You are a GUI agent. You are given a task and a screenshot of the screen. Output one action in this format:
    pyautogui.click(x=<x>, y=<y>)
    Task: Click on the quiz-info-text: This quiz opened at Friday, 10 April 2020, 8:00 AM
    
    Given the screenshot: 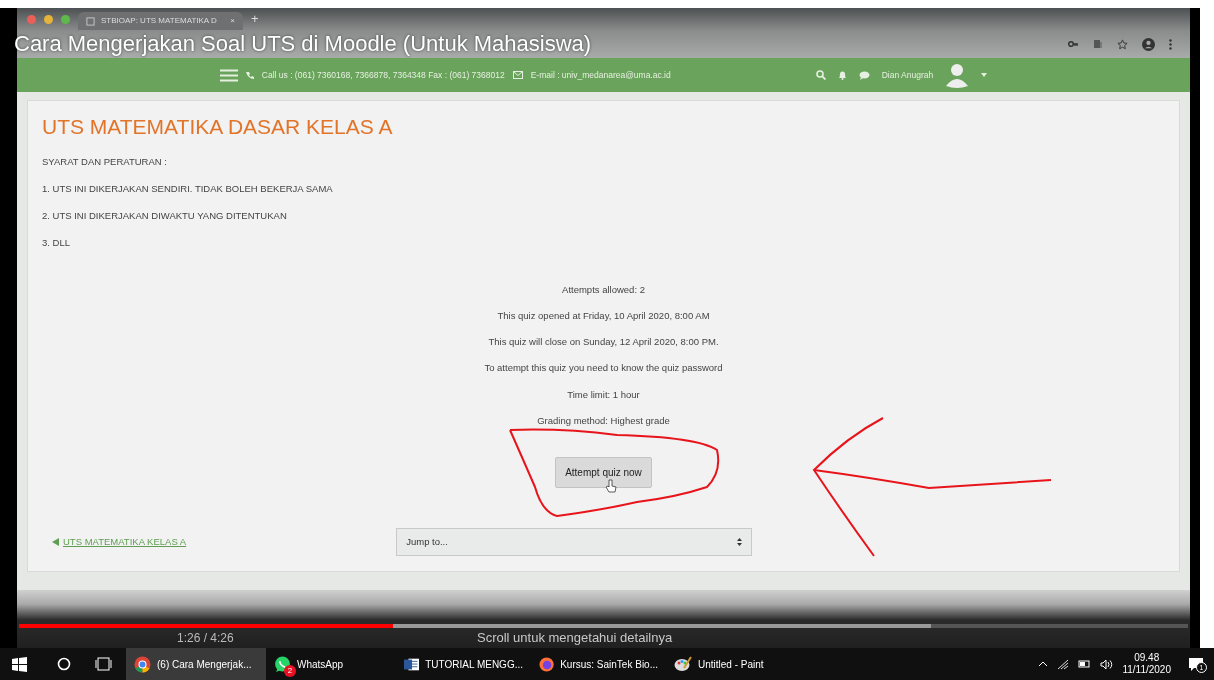 What is the action you would take?
    pyautogui.click(x=603, y=315)
    